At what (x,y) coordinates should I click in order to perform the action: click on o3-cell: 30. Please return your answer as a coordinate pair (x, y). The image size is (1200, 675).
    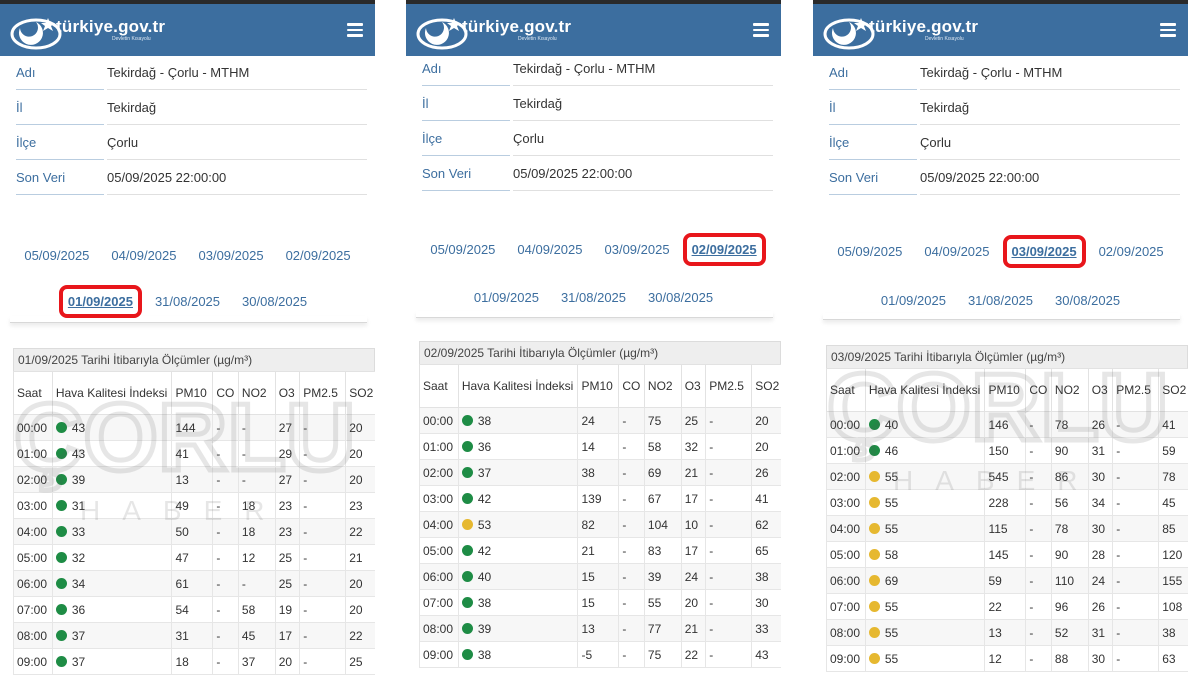
    Looking at the image, I should click on (1100, 528).